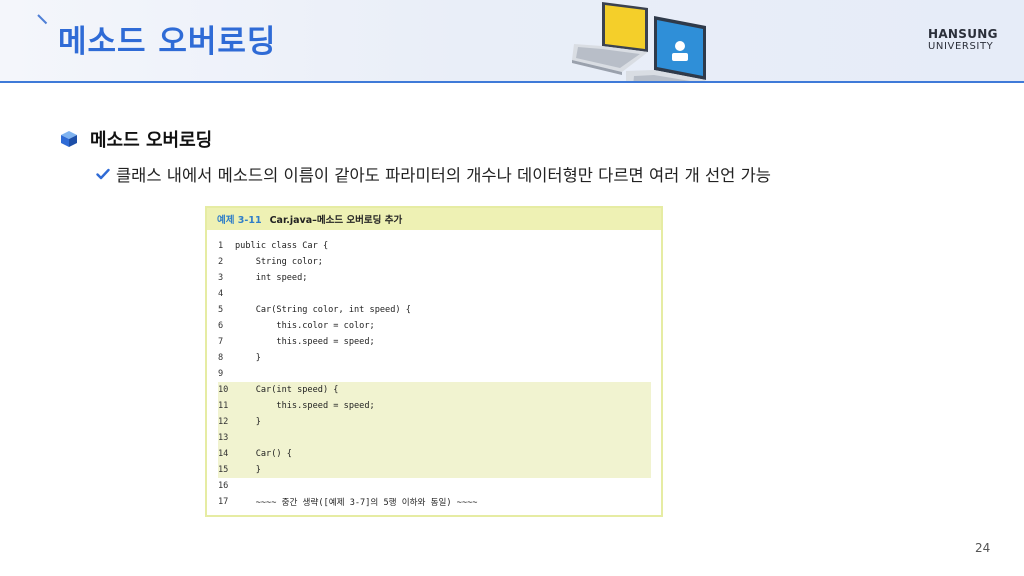 The height and width of the screenshot is (576, 1024). Describe the element at coordinates (512, 82) in the screenshot. I see `header-rule` at that location.